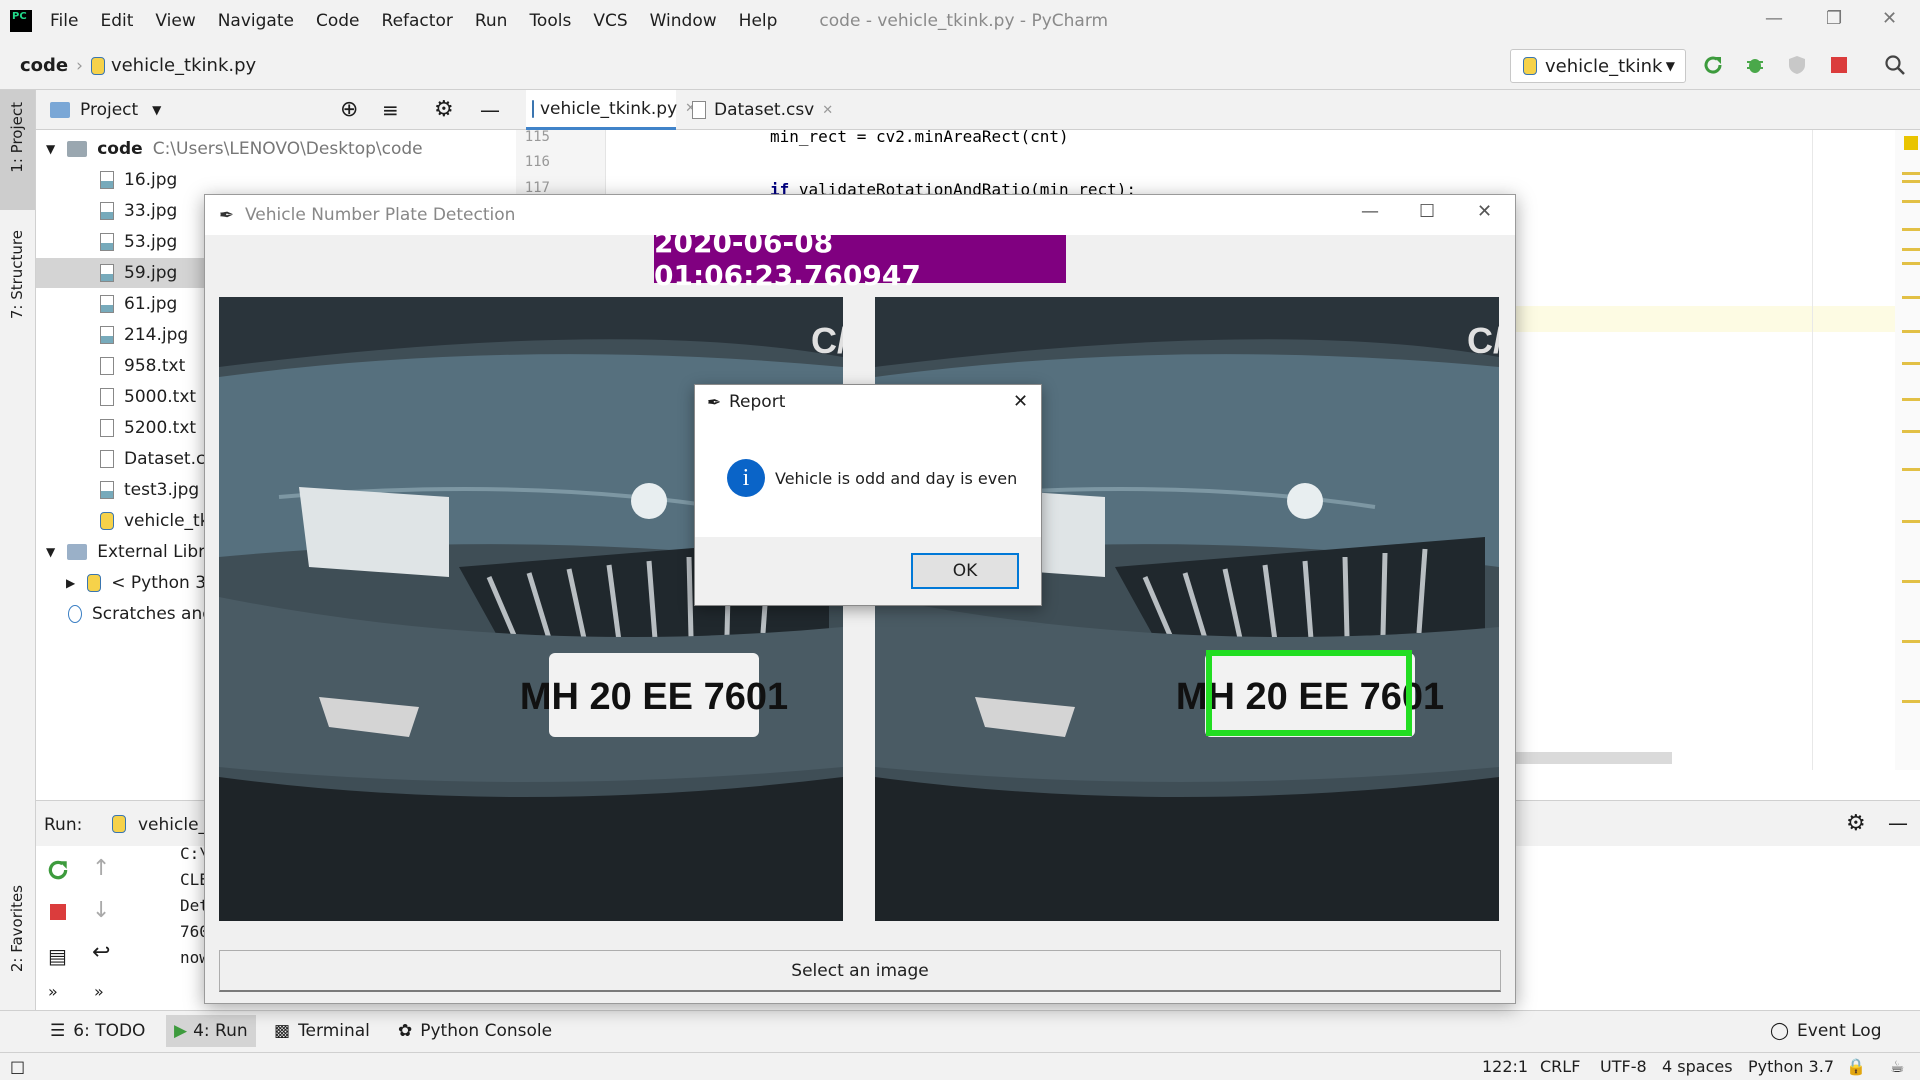 The width and height of the screenshot is (1920, 1080). I want to click on tool-python-console: ✿ Python Console, so click(475, 1031).